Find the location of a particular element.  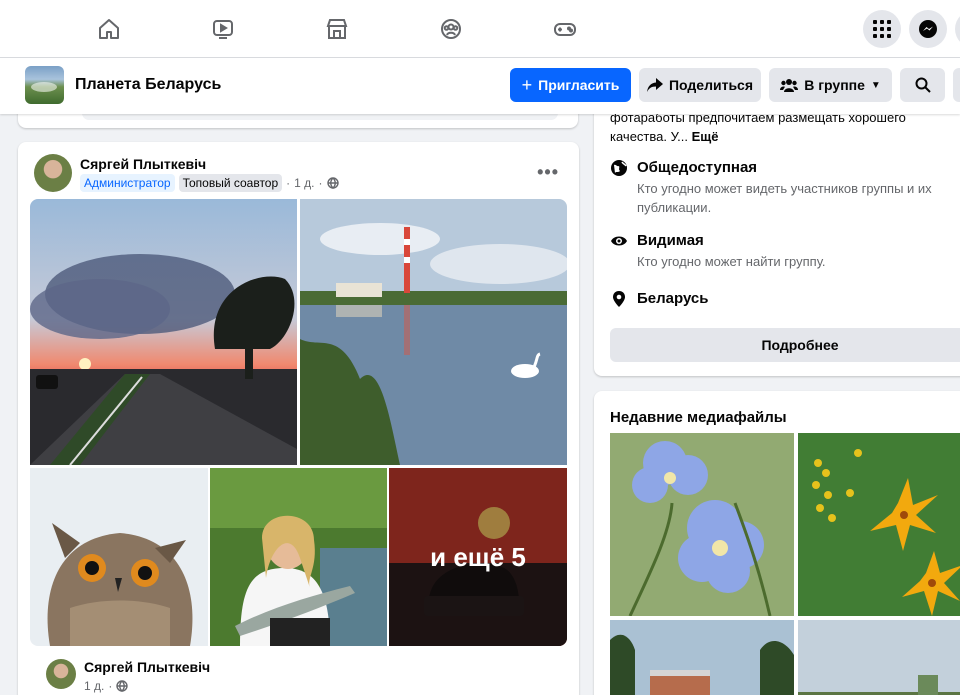

search-button is located at coordinates (922, 85).